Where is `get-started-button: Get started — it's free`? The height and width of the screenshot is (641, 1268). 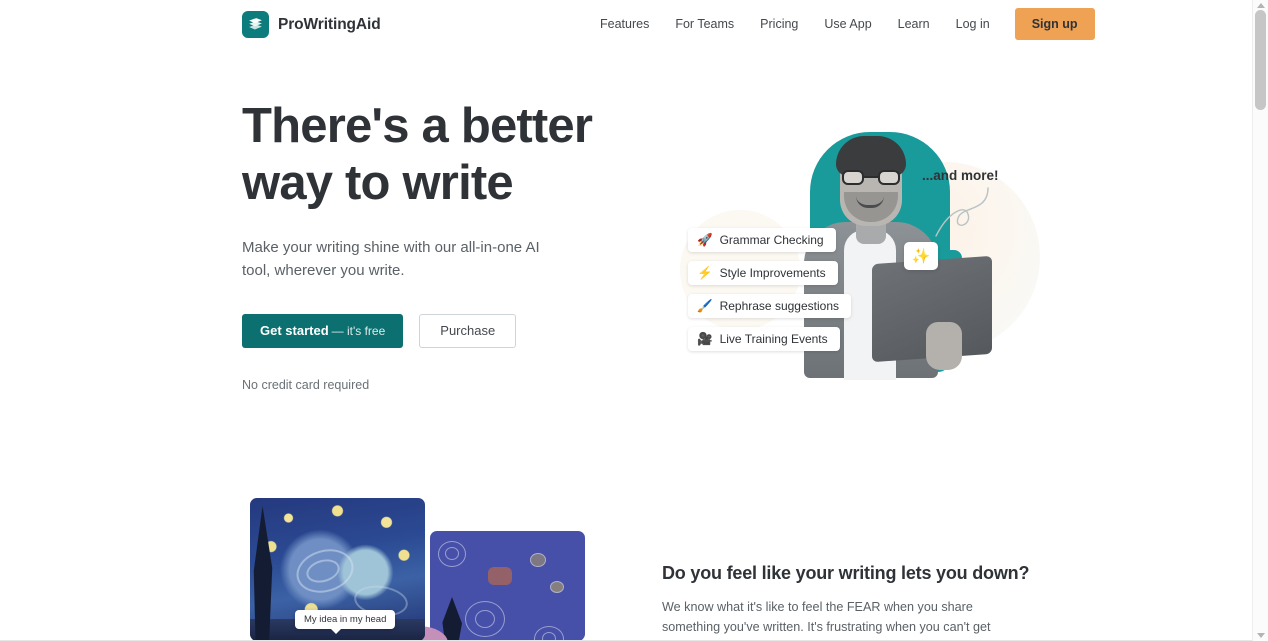 get-started-button: Get started — it's free is located at coordinates (323, 331).